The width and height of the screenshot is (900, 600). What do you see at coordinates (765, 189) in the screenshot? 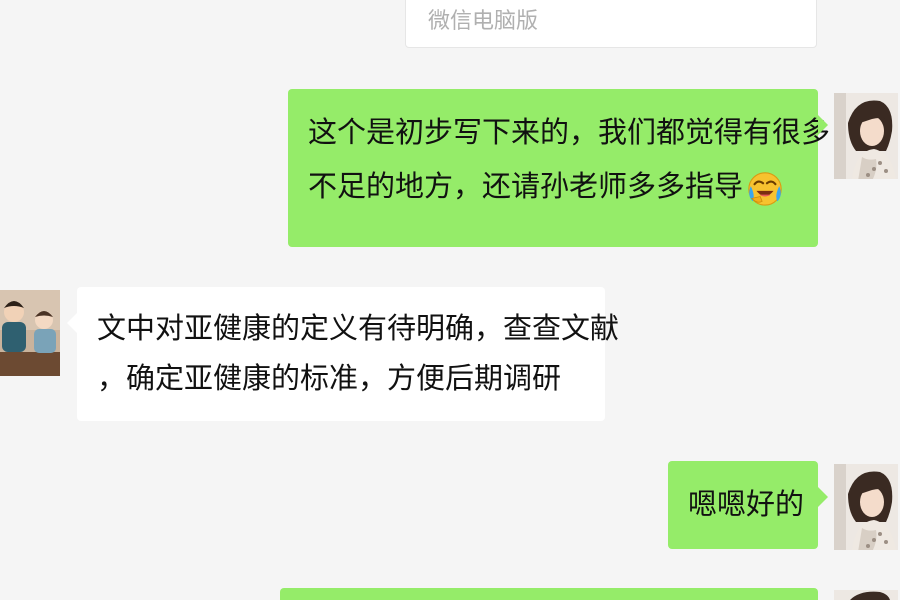
I see `crying-laughing-face-icon` at bounding box center [765, 189].